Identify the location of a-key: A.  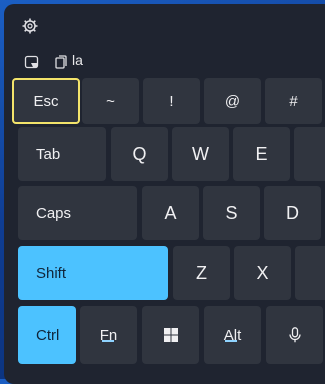
(170, 213).